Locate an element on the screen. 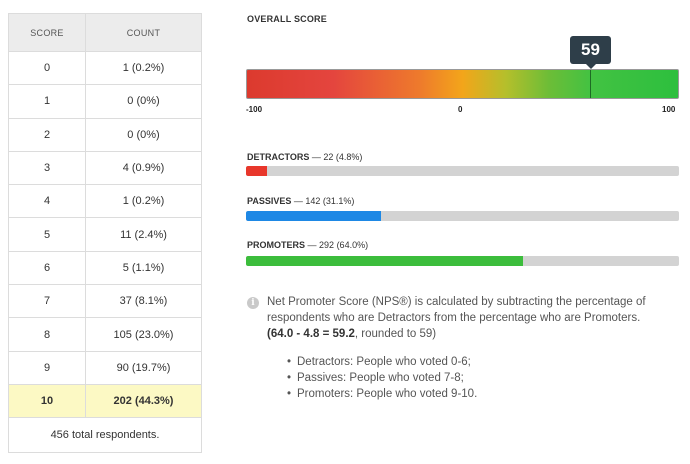 This screenshot has width=690, height=464. count-cell: 90 (19.7%) is located at coordinates (143, 367).